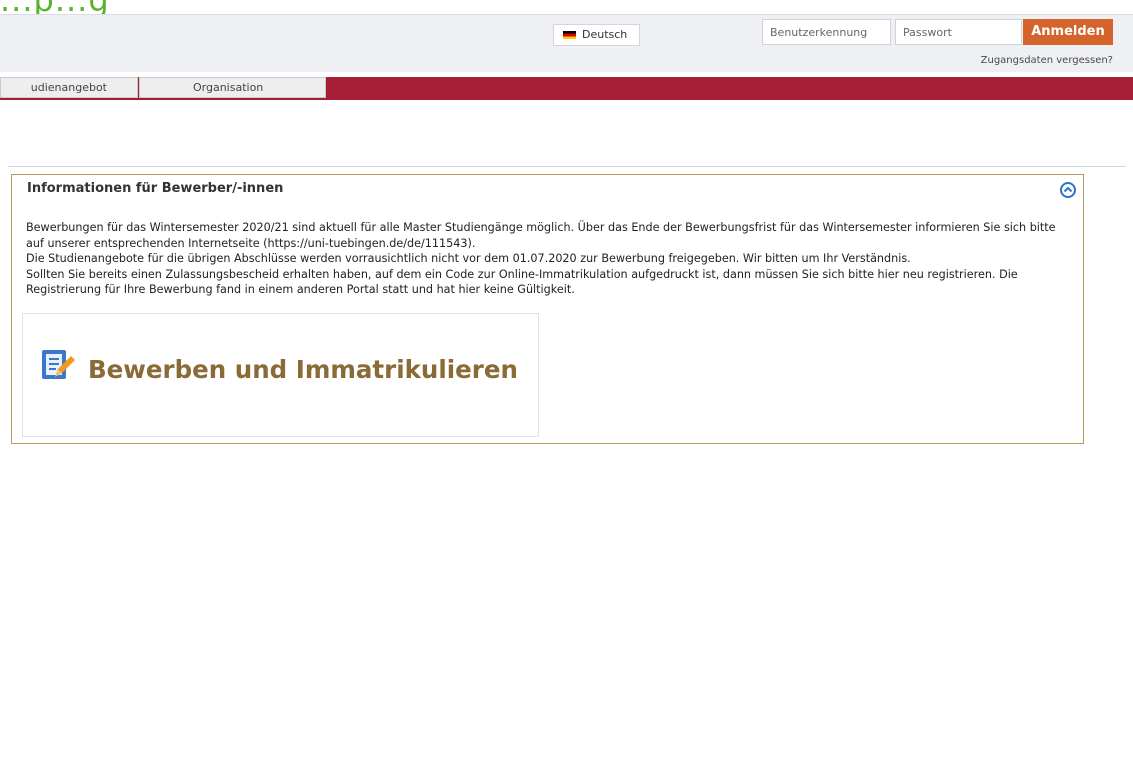  I want to click on language-button: Deutsch, so click(596, 35).